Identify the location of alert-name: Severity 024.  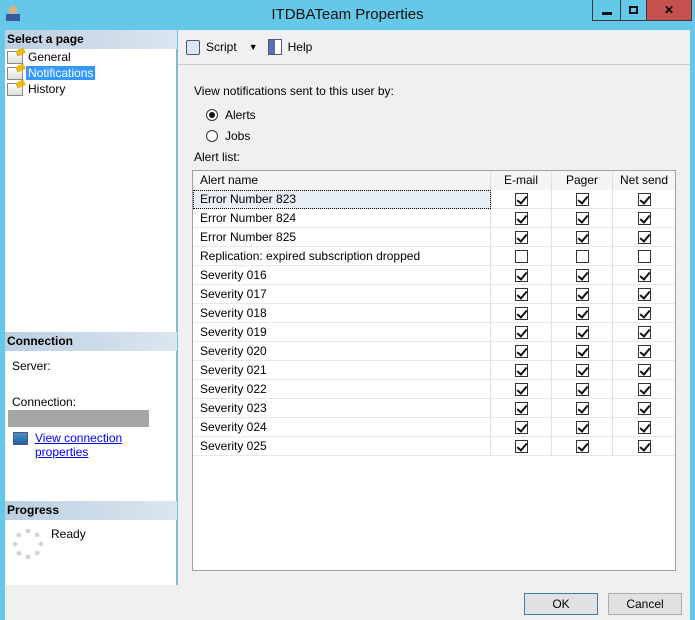
(342, 427).